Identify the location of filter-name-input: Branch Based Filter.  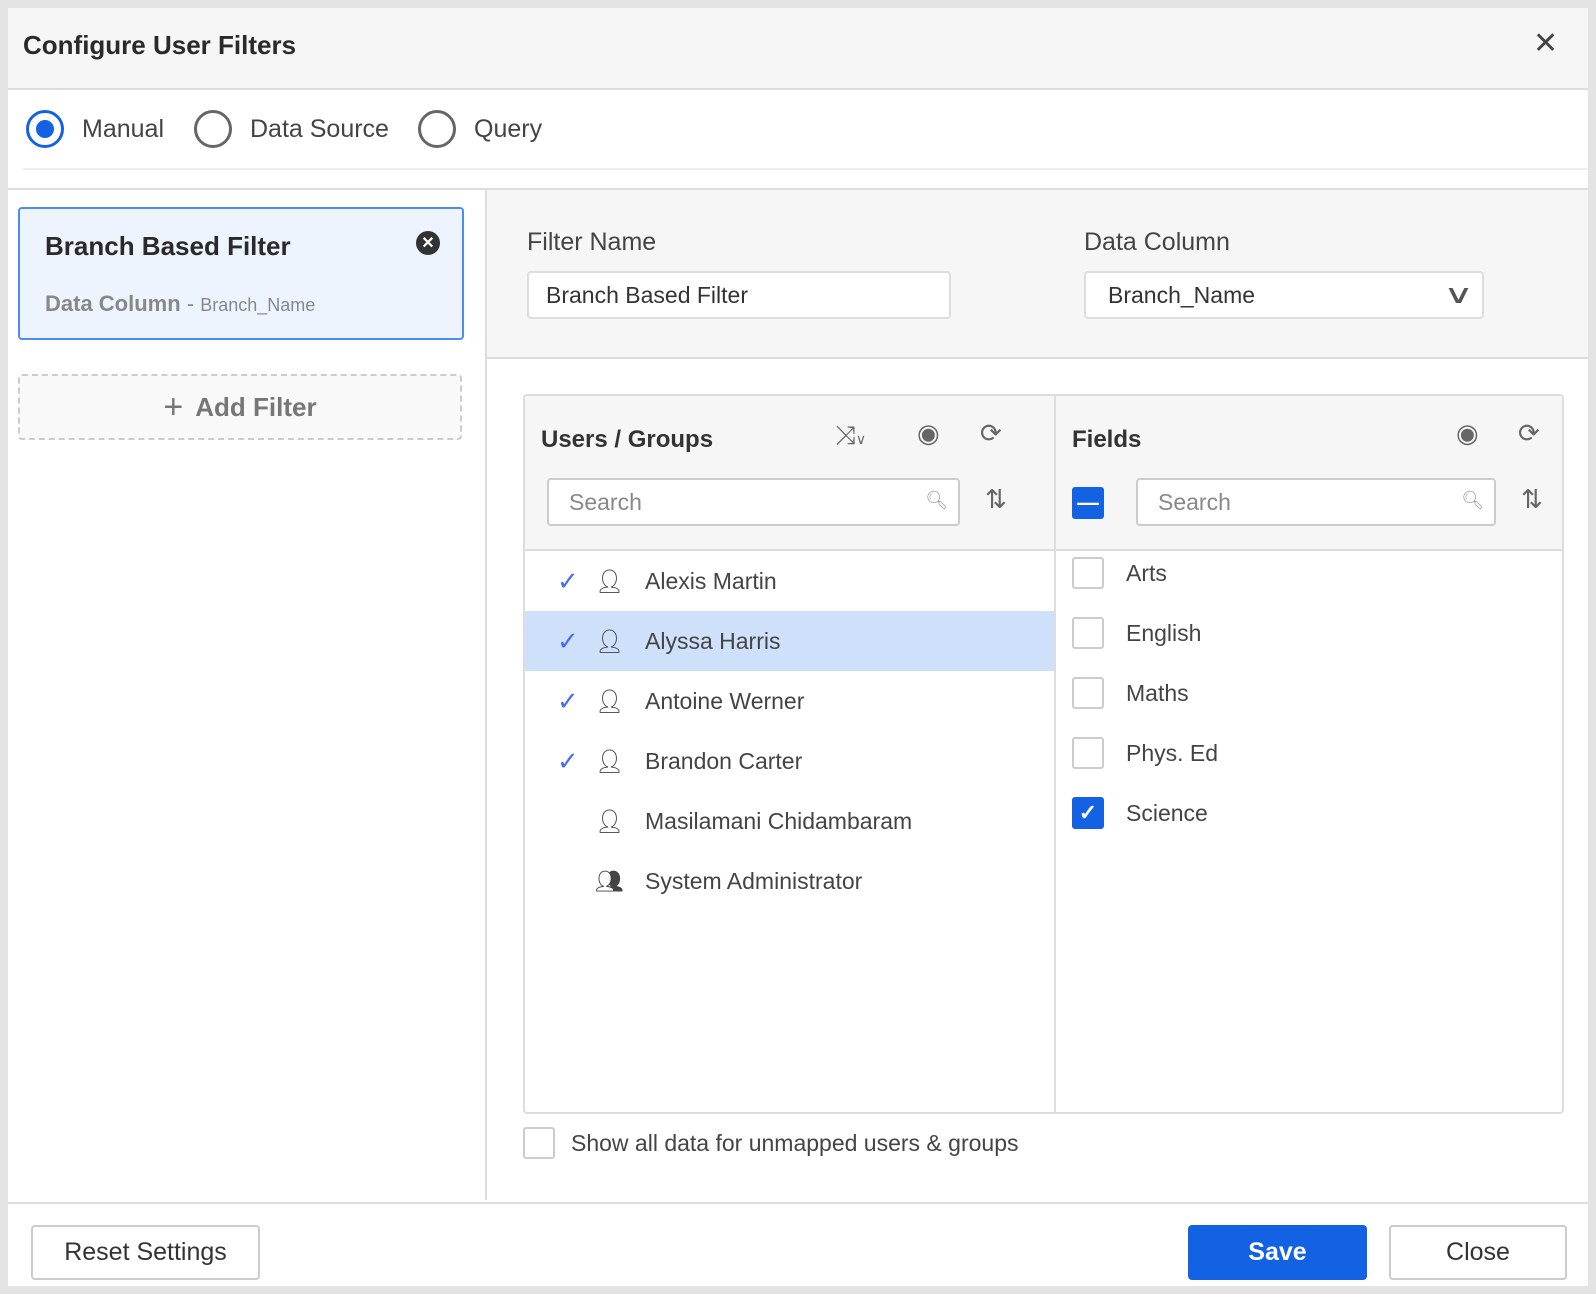
(739, 295).